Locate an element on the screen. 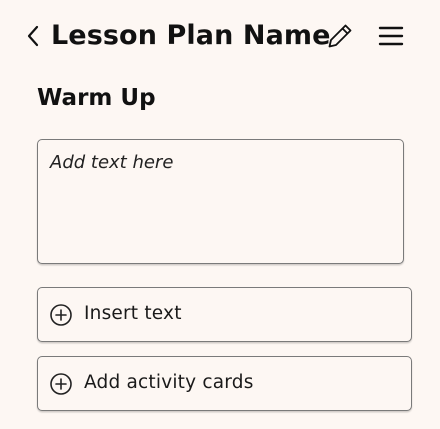 Image resolution: width=440 pixels, height=429 pixels. hamburger-menu-icon is located at coordinates (391, 36).